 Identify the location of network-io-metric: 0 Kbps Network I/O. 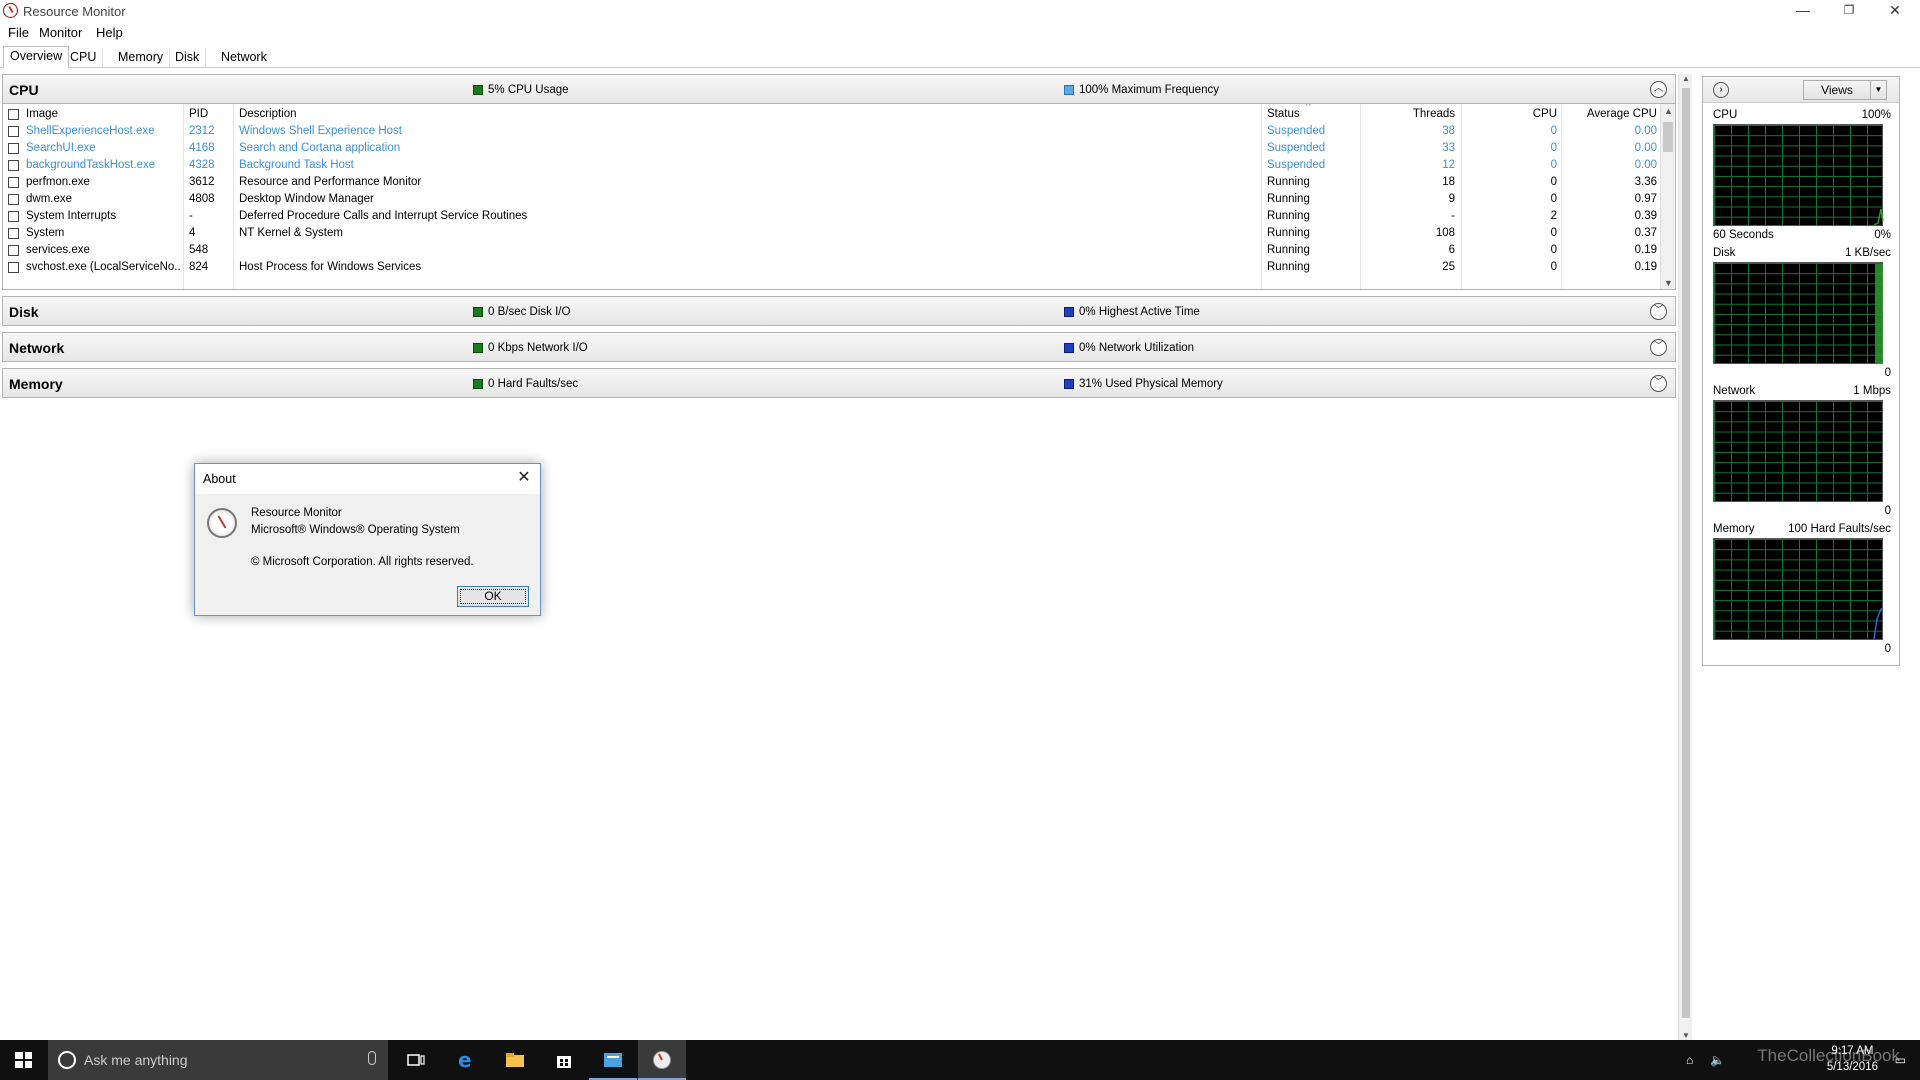
(530, 348).